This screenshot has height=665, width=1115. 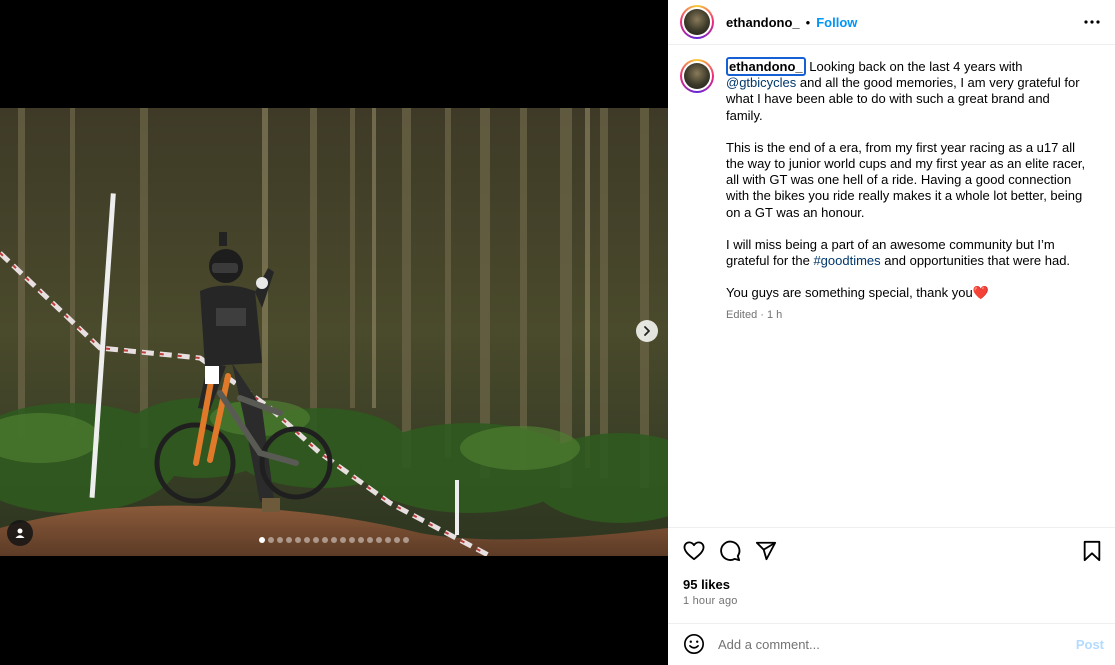 I want to click on likes-count: 95 likes, so click(x=706, y=584).